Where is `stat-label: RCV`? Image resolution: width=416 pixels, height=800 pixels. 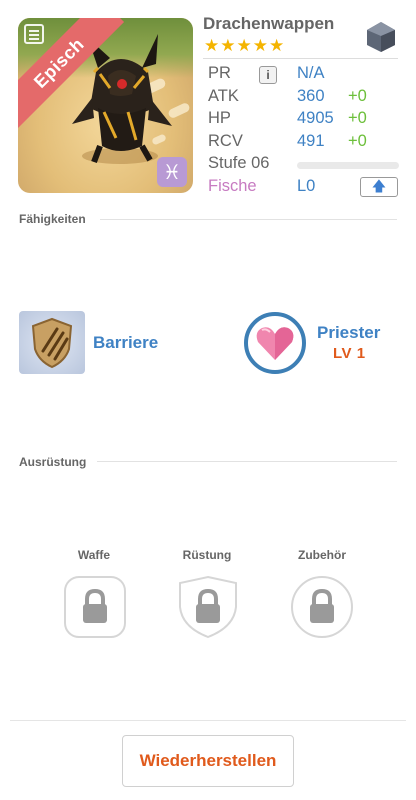
stat-label: RCV is located at coordinates (225, 140).